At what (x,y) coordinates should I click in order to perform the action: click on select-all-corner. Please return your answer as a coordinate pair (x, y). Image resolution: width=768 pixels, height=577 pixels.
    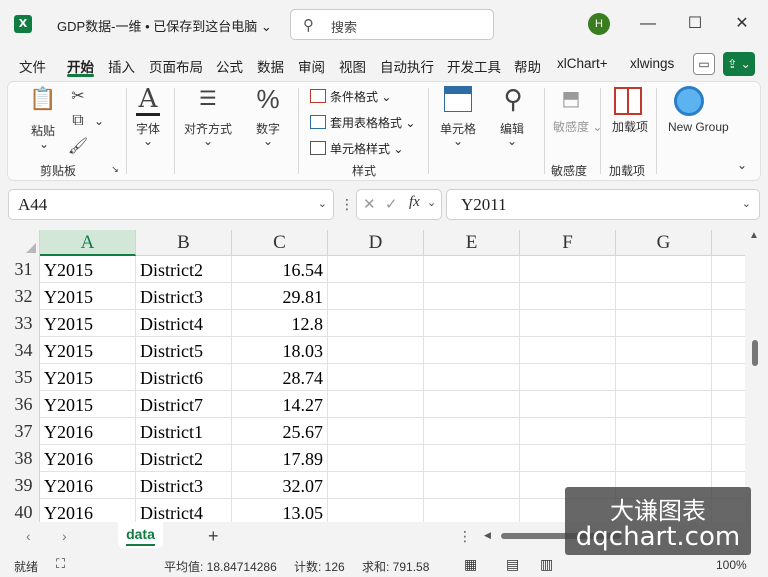
    Looking at the image, I should click on (24, 243).